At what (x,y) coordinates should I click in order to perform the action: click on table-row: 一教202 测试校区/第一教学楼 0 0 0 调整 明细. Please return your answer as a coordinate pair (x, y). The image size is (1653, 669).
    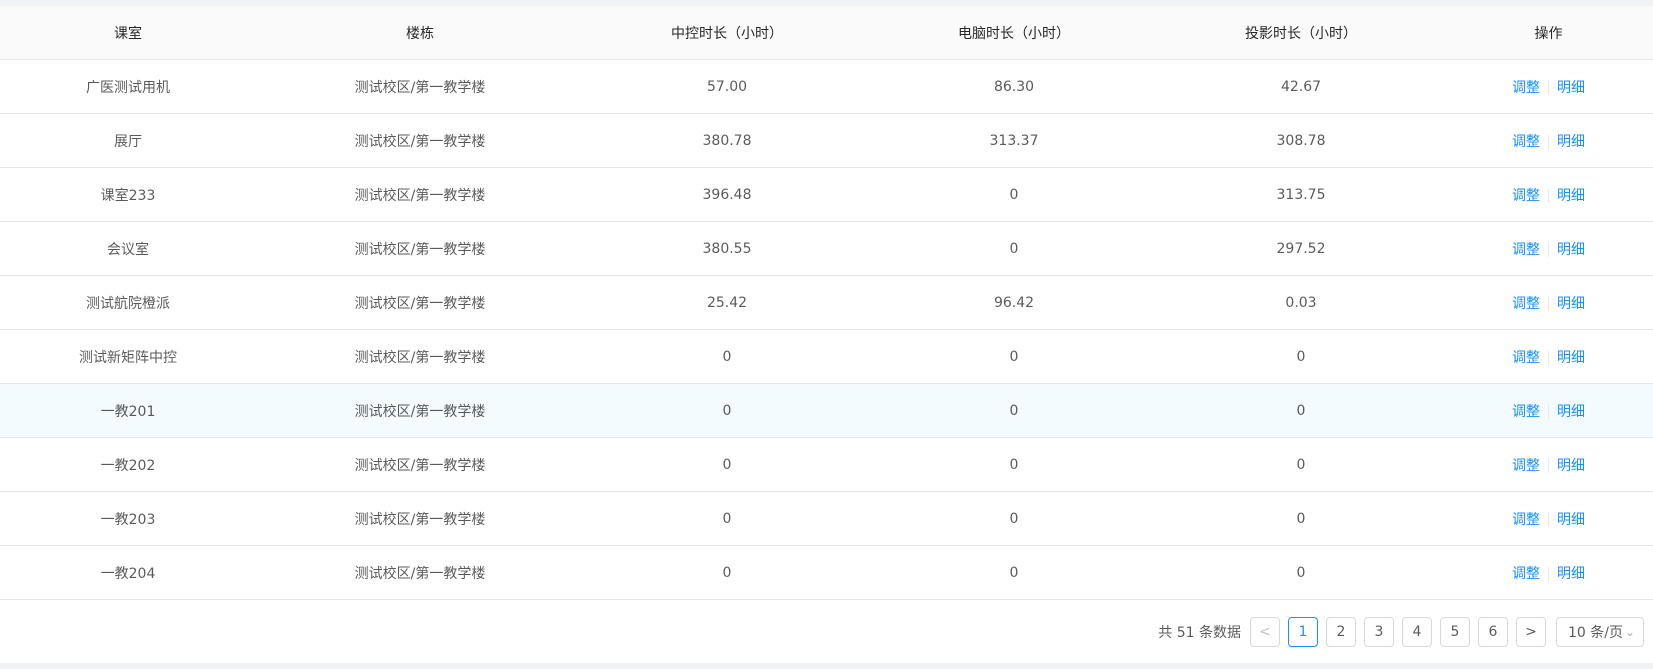
    Looking at the image, I should click on (826, 464).